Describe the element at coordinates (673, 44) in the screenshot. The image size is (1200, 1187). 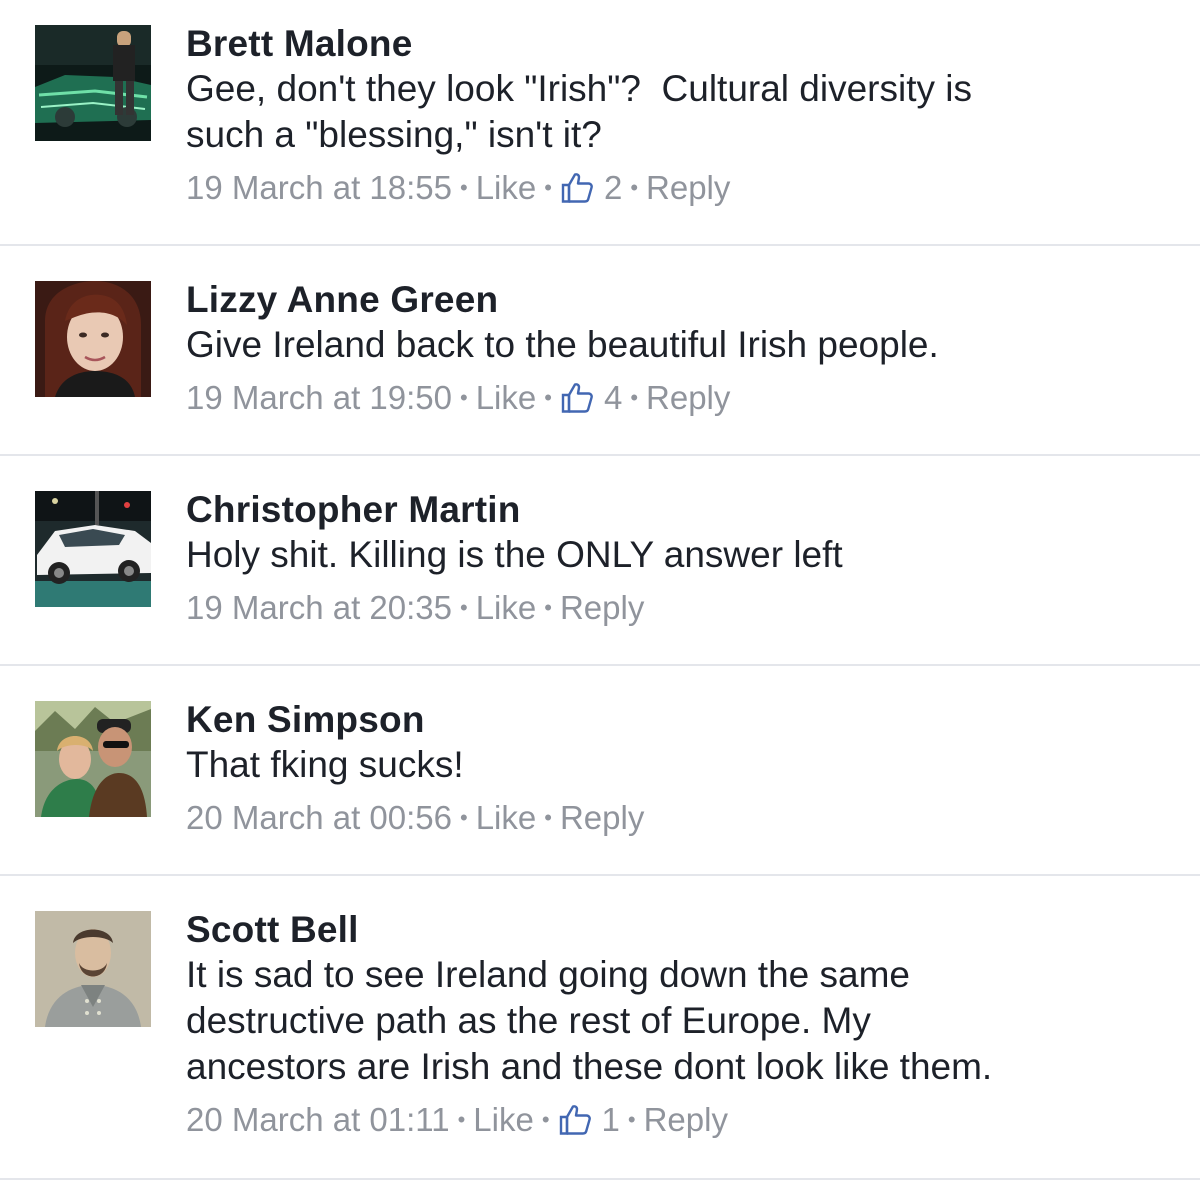
I see `comment-author: Brett Malone` at that location.